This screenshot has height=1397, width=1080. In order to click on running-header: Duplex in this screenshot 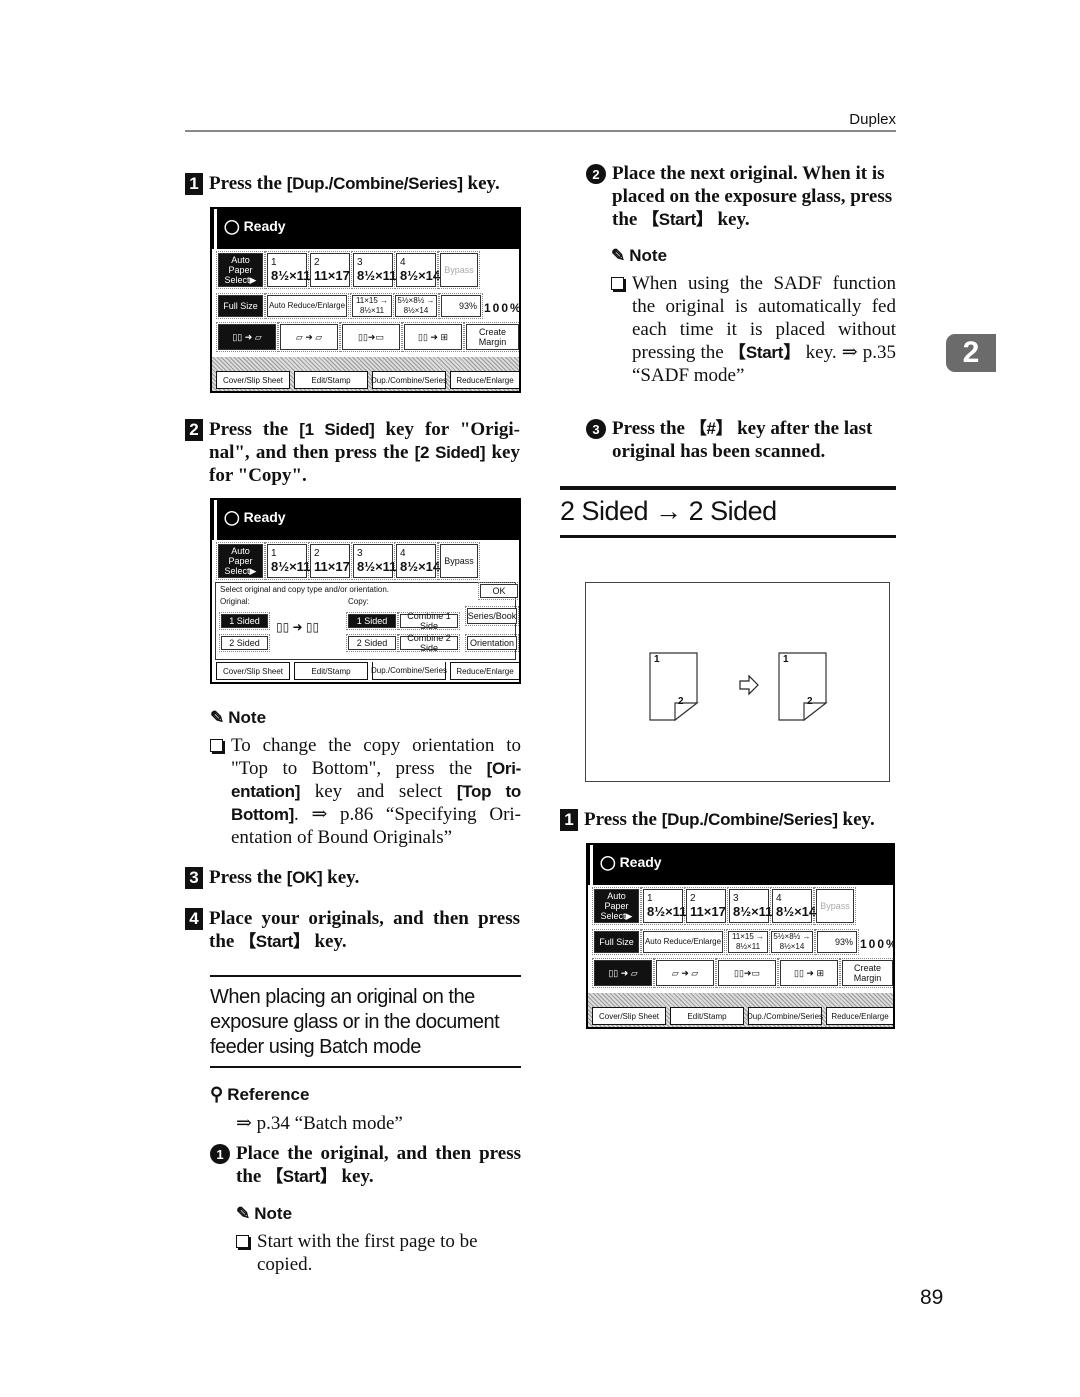, I will do `click(872, 119)`.